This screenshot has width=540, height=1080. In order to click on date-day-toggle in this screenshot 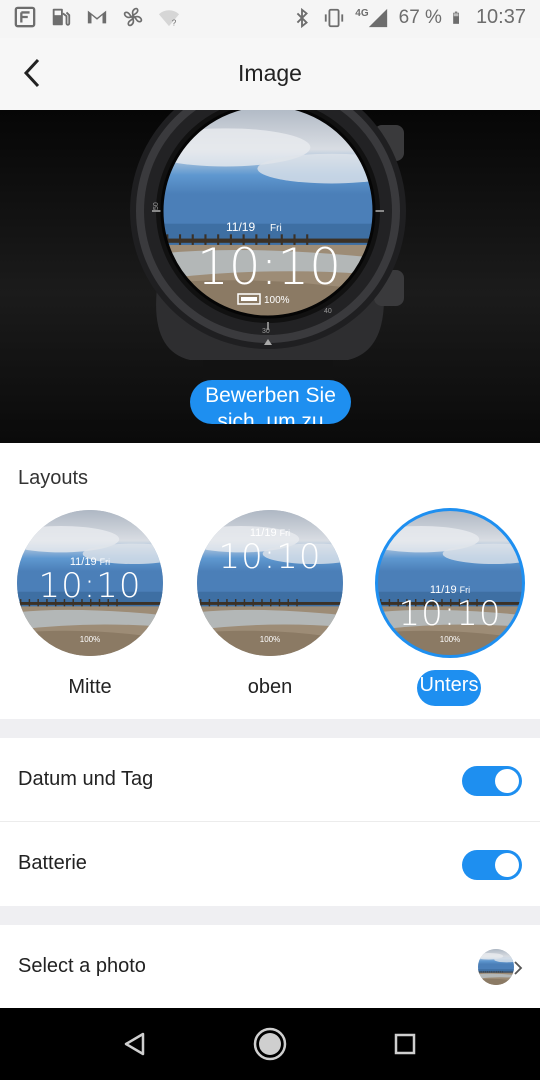, I will do `click(492, 781)`.